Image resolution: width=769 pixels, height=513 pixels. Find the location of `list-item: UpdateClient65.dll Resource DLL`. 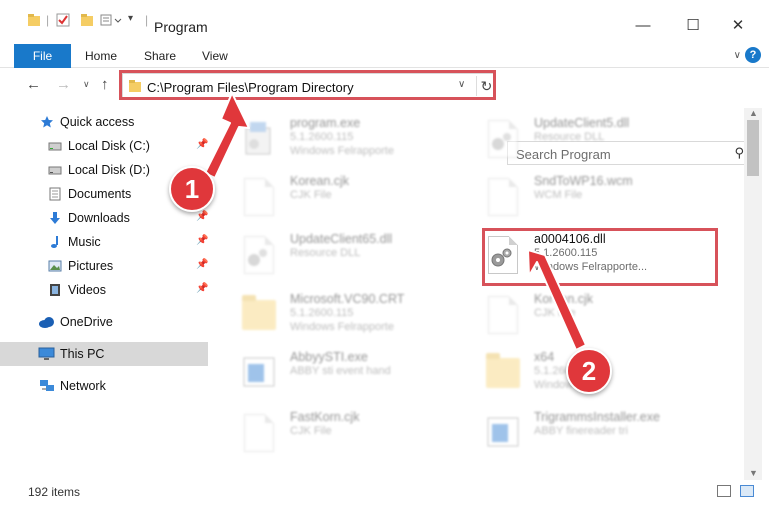

list-item: UpdateClient65.dll Resource DLL is located at coordinates (352, 256).